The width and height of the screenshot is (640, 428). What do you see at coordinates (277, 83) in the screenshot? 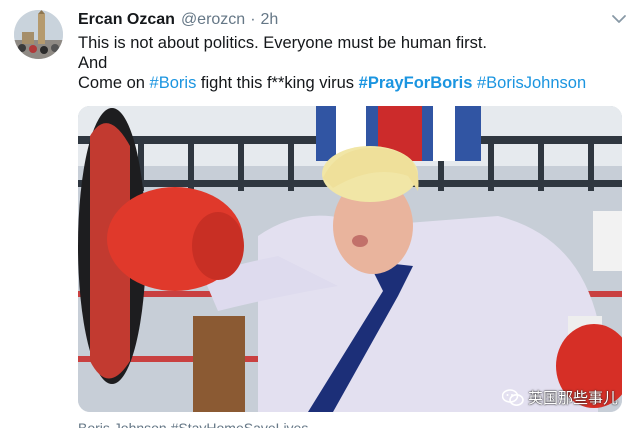
I see `tweet-text-line-3-middle: fight this f**king virus` at bounding box center [277, 83].